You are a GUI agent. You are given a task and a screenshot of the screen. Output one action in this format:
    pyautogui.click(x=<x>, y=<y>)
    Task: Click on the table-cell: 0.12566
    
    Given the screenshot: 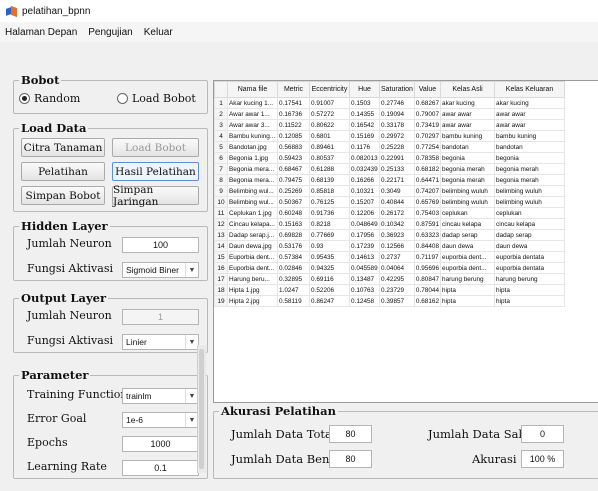 What is the action you would take?
    pyautogui.click(x=397, y=246)
    